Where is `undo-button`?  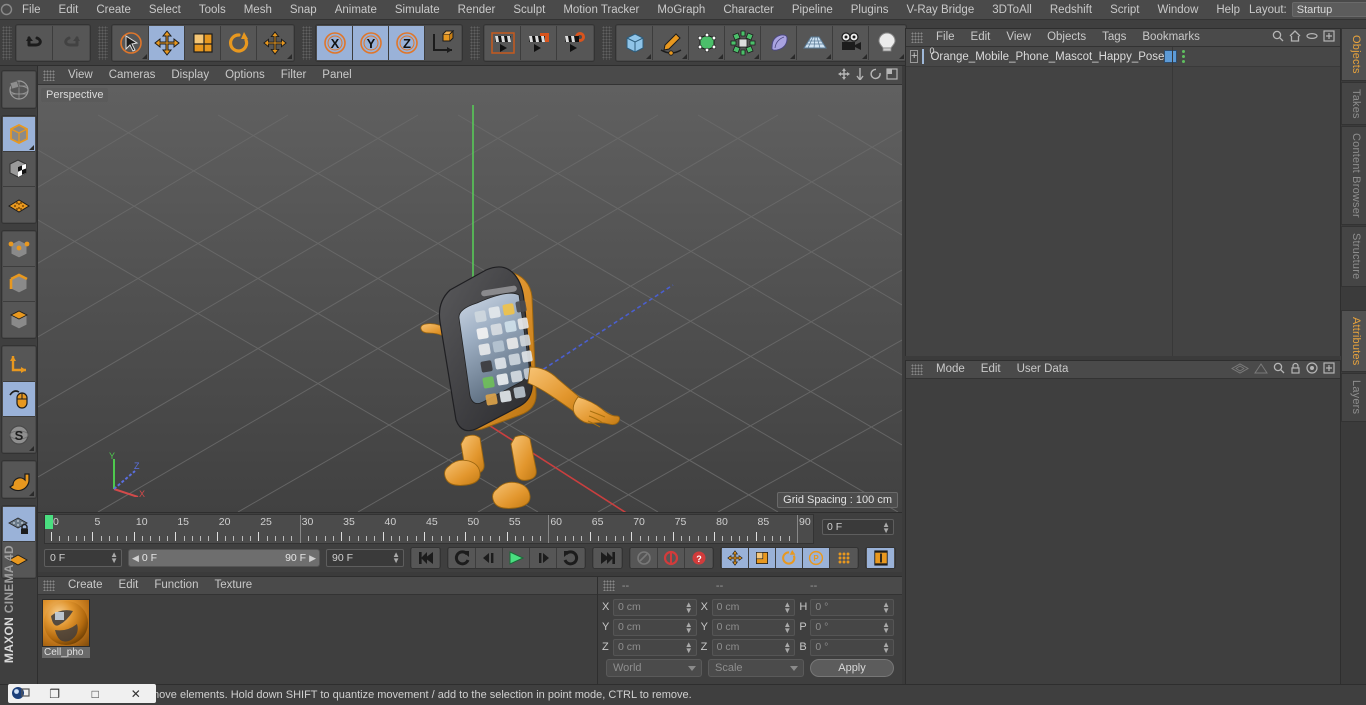 undo-button is located at coordinates (35, 42).